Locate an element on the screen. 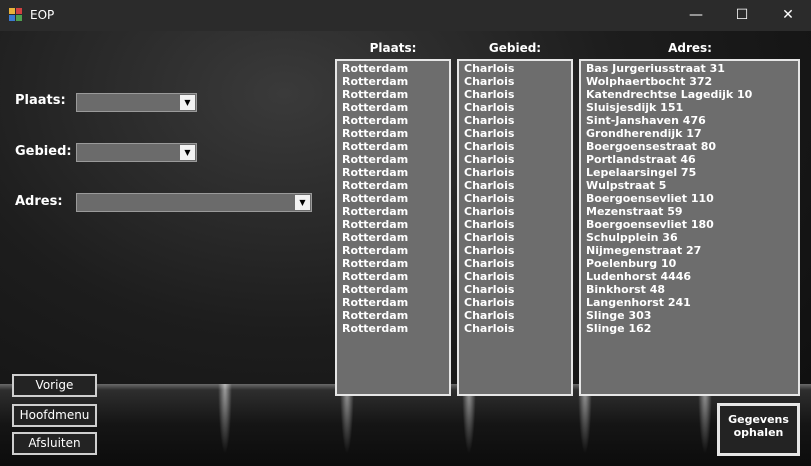  adres-label: Adres: is located at coordinates (39, 201).